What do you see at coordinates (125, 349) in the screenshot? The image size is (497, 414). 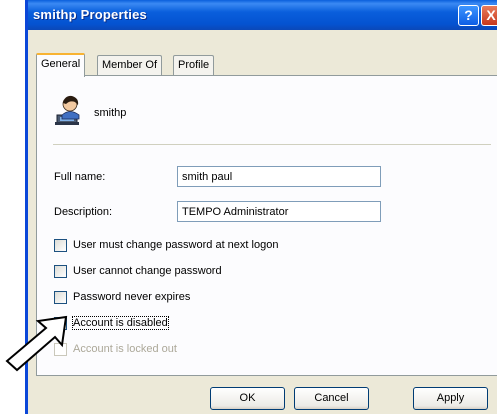 I see `checkbox-label: Account is locked out` at bounding box center [125, 349].